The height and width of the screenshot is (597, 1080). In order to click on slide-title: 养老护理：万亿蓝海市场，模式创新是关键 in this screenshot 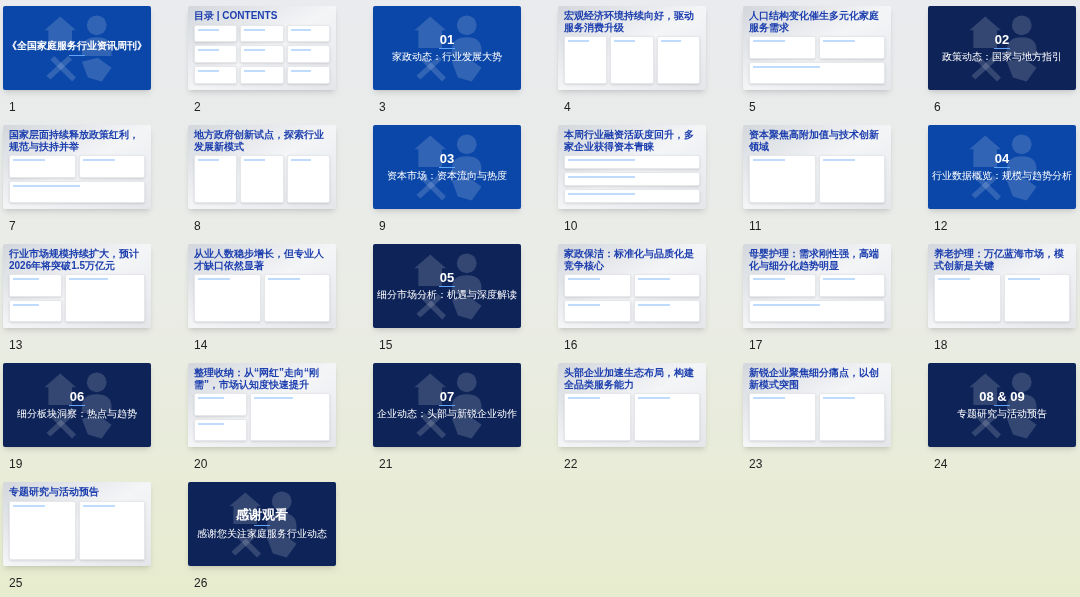, I will do `click(999, 259)`.